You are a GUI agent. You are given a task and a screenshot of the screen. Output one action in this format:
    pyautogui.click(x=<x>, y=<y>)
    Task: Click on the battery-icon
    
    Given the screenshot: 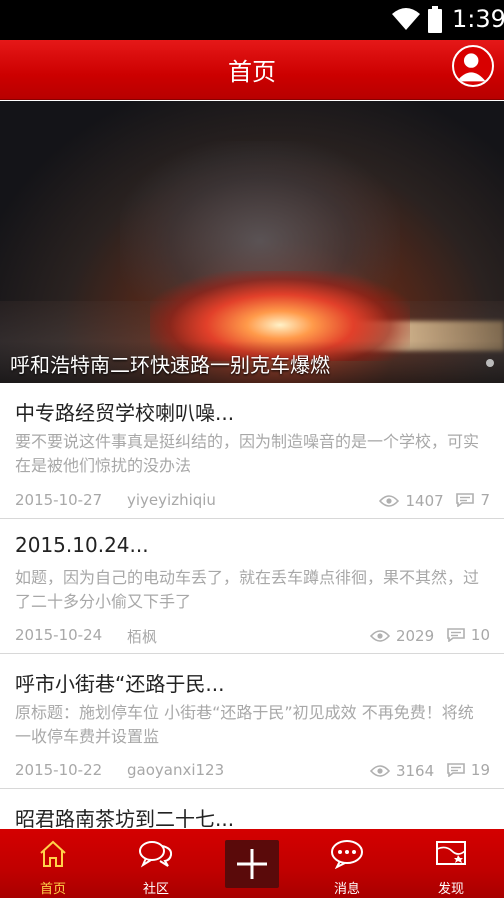 What is the action you would take?
    pyautogui.click(x=435, y=19)
    